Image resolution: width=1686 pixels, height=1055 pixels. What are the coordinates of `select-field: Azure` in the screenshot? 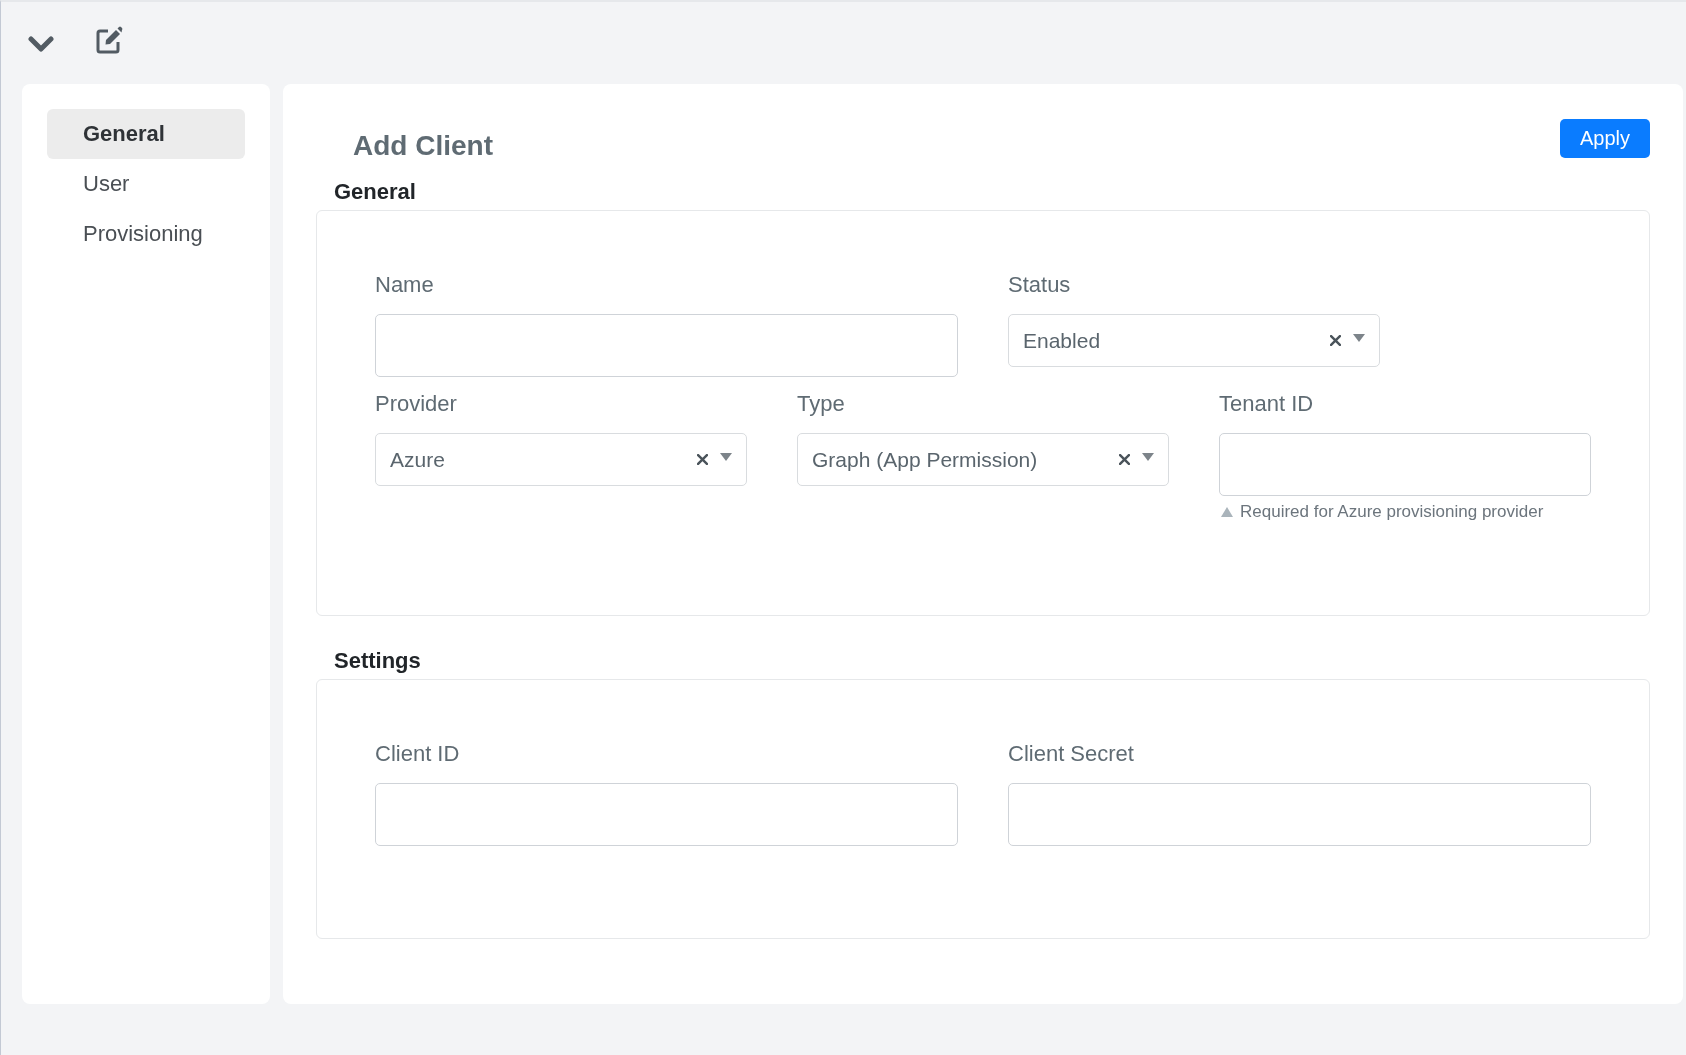 It's located at (561, 459).